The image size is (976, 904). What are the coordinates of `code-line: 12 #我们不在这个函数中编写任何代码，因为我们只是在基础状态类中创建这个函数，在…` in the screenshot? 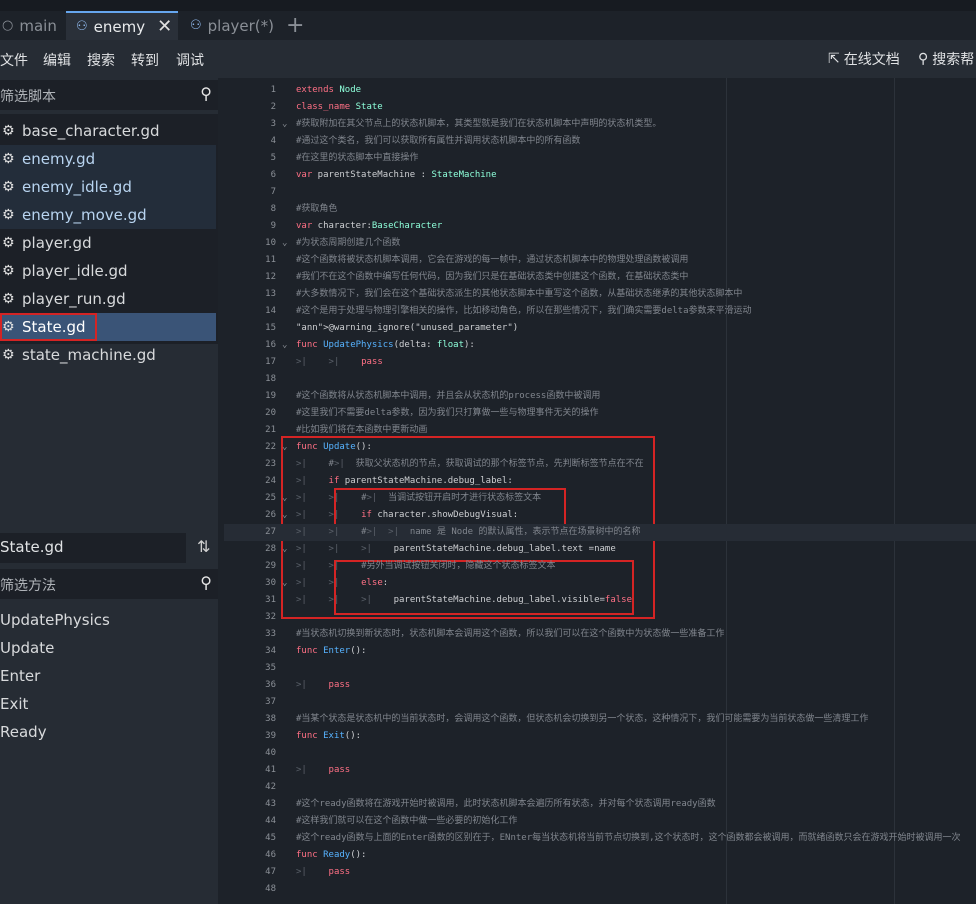 It's located at (600, 277).